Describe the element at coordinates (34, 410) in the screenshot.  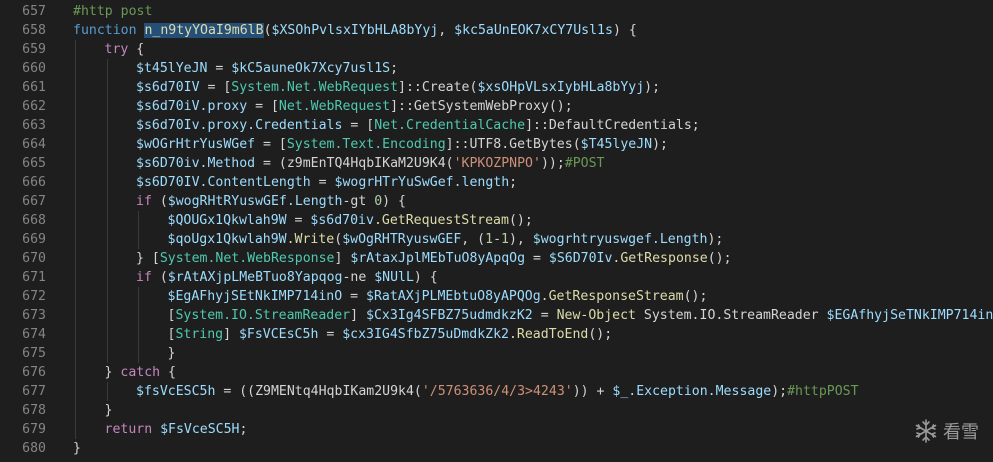
I see `line-number: 678` at that location.